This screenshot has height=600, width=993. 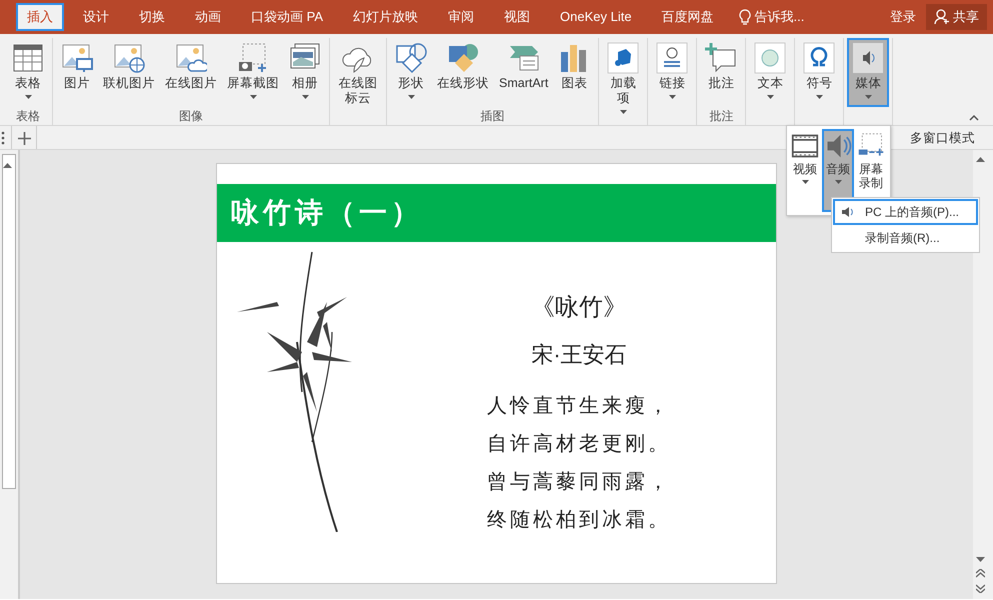 I want to click on ribbon-button: 链接, so click(x=672, y=72).